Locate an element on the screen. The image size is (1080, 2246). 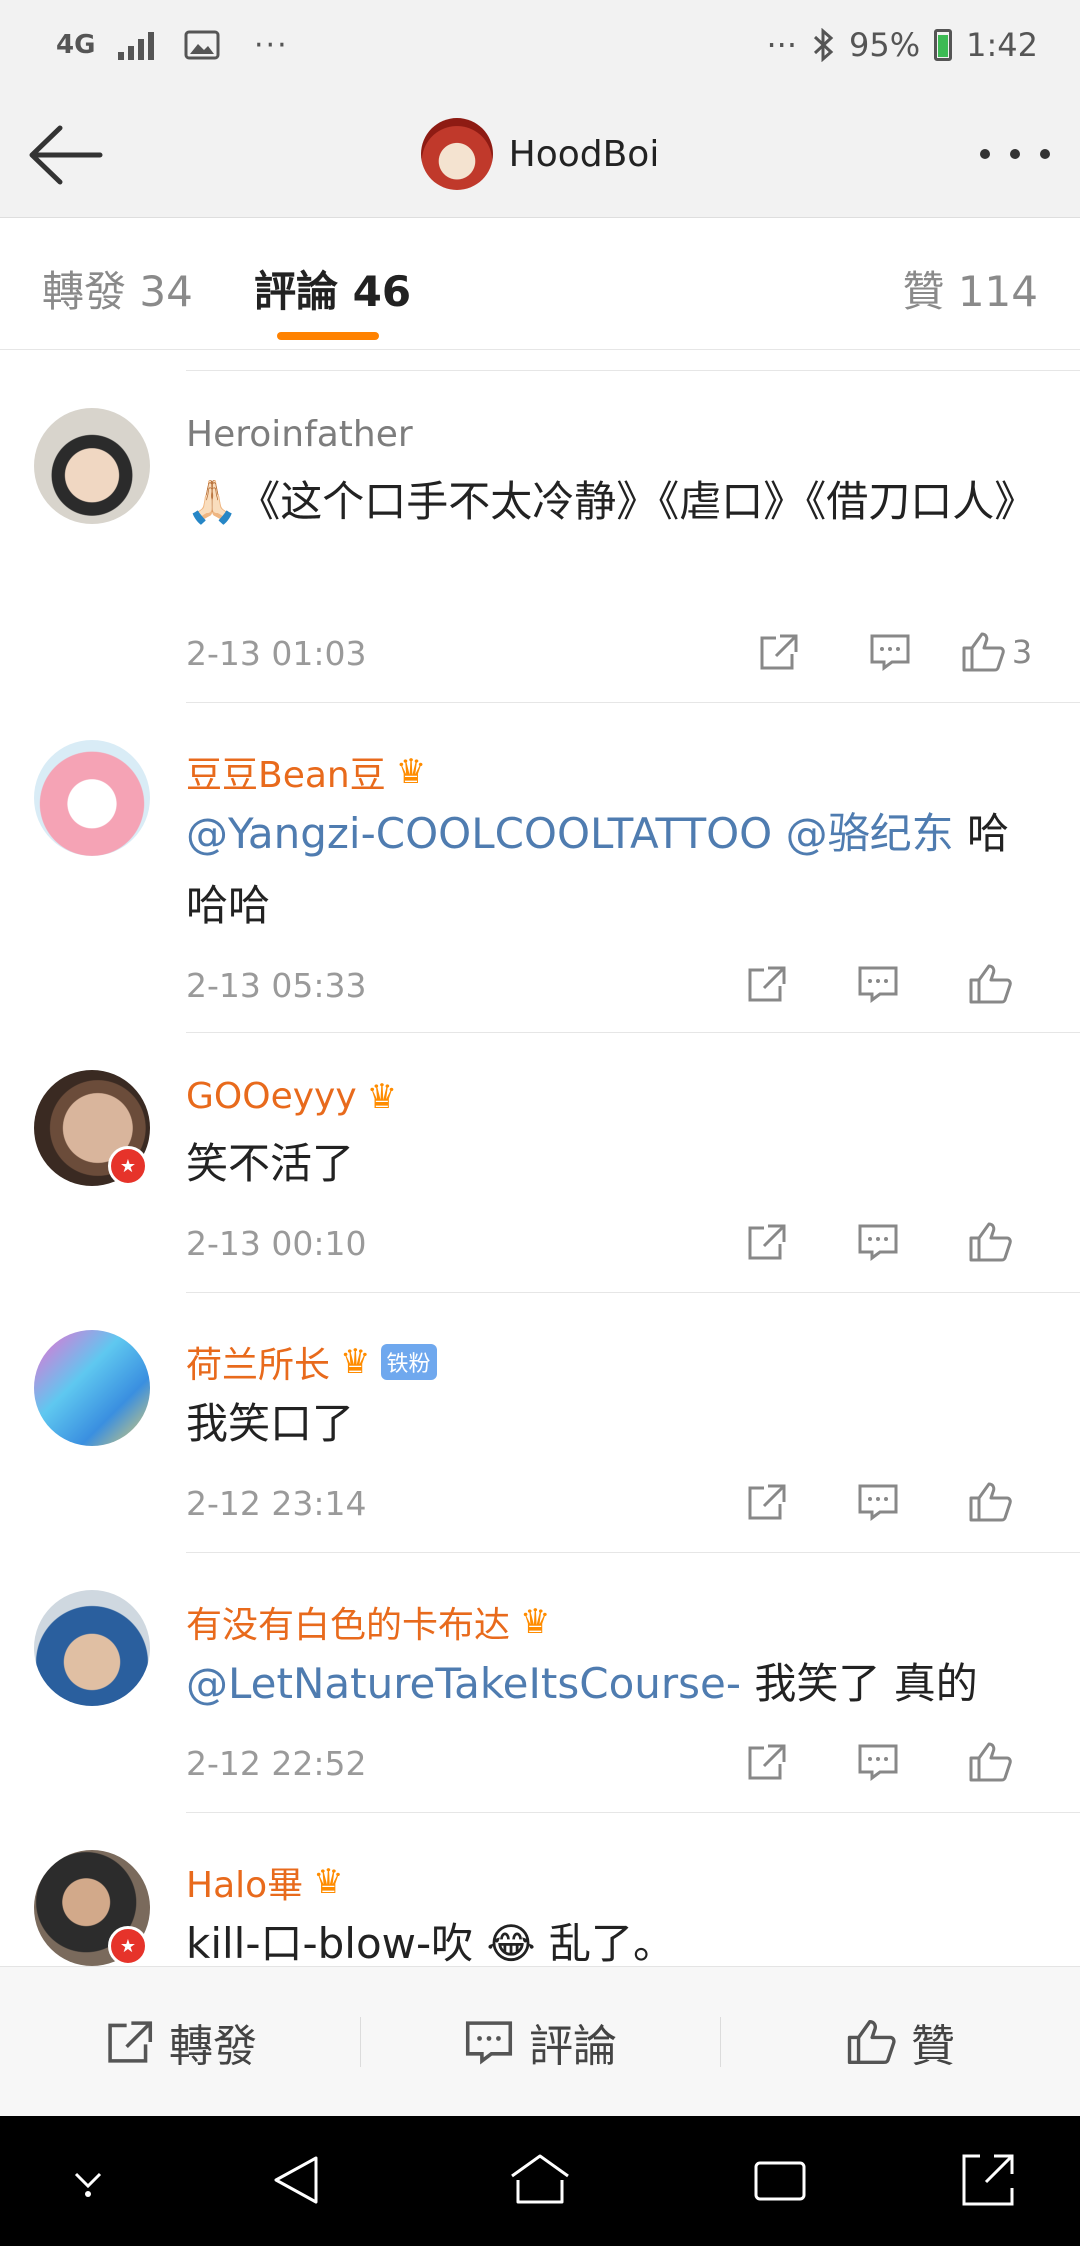
author-name: 有没有白色的卡布达 is located at coordinates (348, 1625).